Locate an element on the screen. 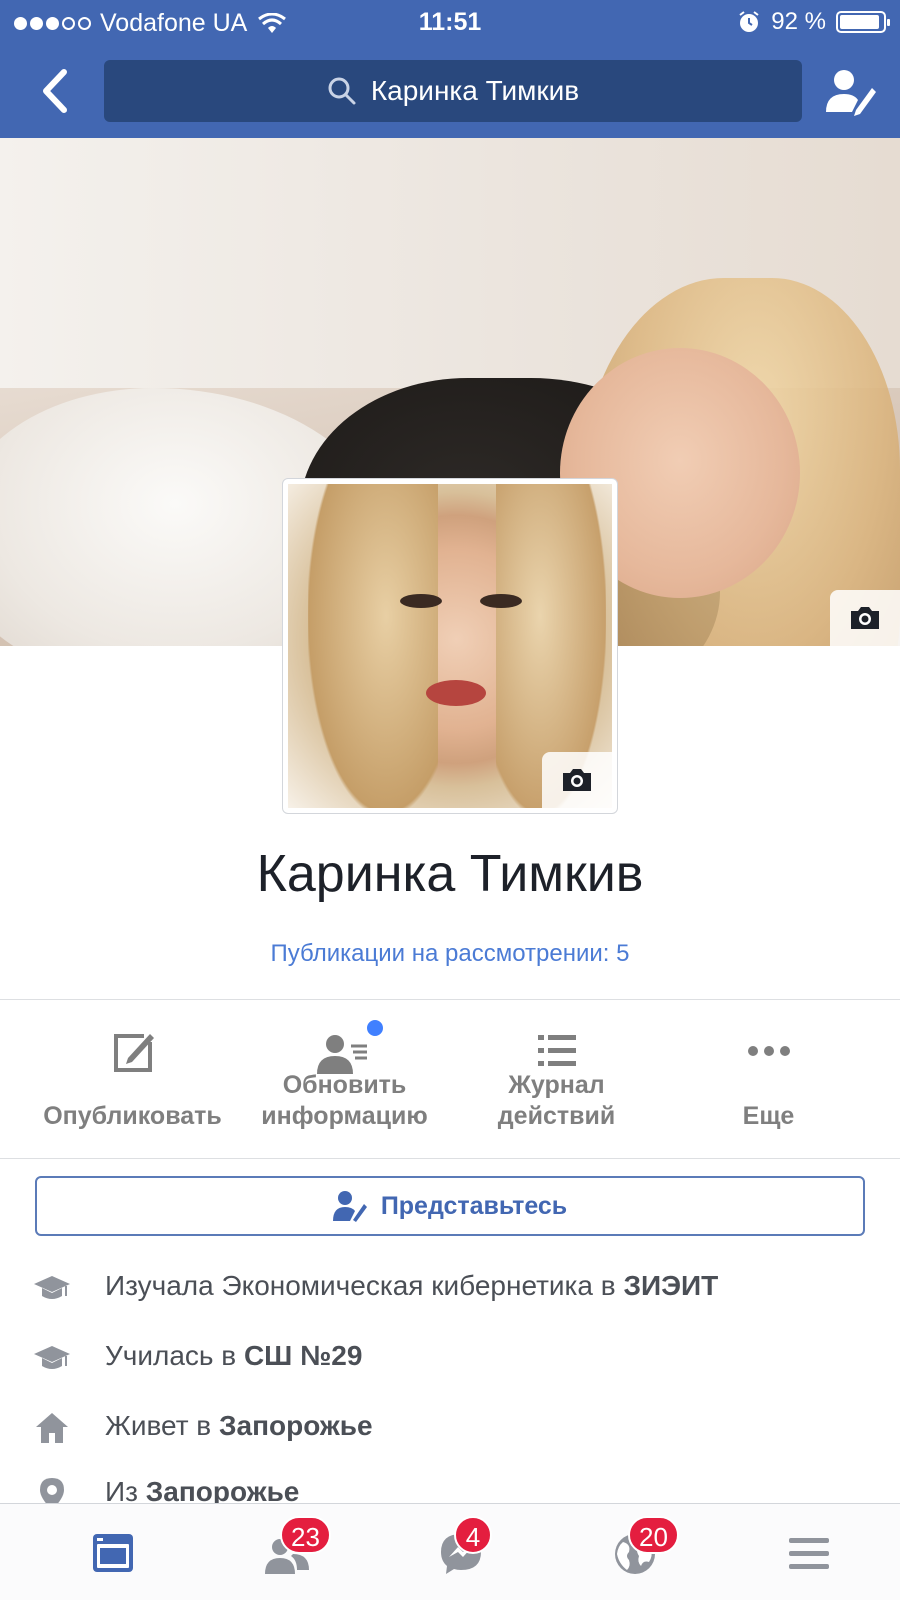 This screenshot has width=900, height=1600. info-school-place: СШ №29 is located at coordinates (303, 1355).